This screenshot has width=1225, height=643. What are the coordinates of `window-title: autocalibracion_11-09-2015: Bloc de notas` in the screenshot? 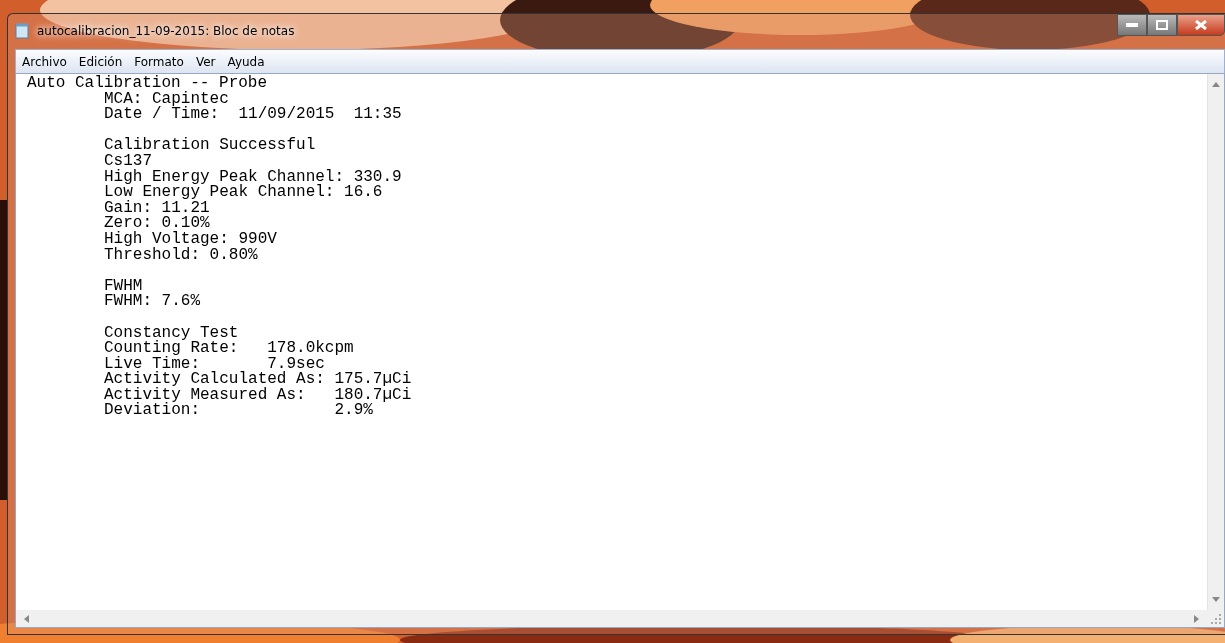 It's located at (166, 31).